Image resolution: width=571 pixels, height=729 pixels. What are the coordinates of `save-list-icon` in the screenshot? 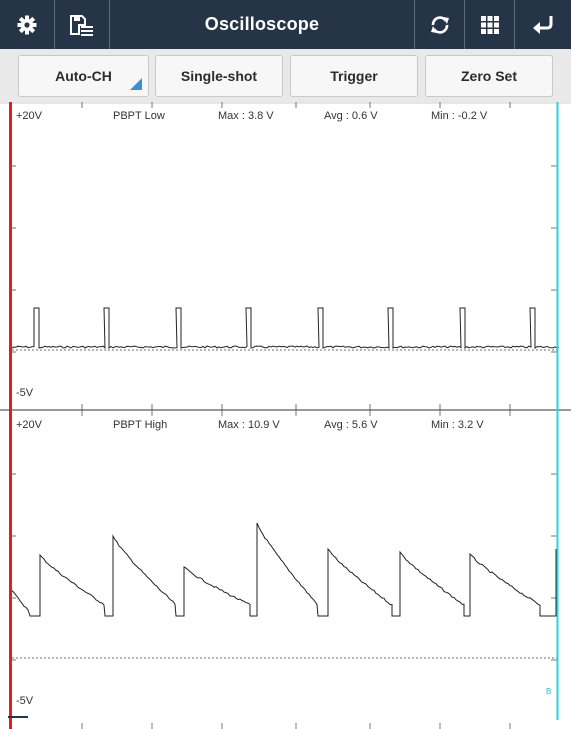 It's located at (81, 25).